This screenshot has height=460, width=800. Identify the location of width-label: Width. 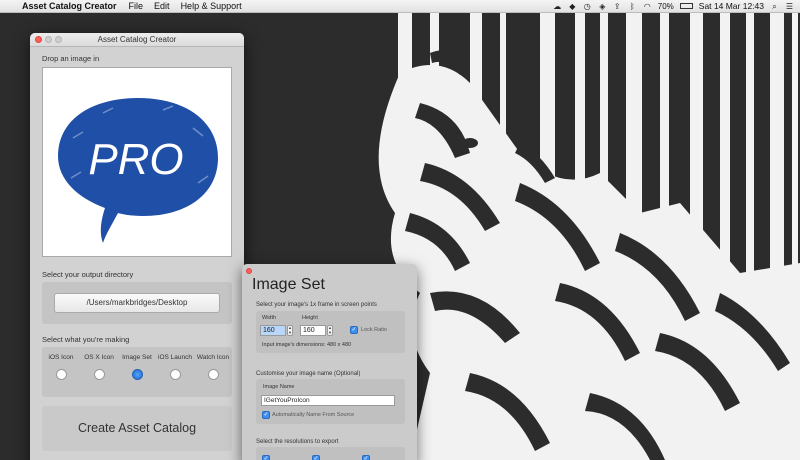
(269, 318).